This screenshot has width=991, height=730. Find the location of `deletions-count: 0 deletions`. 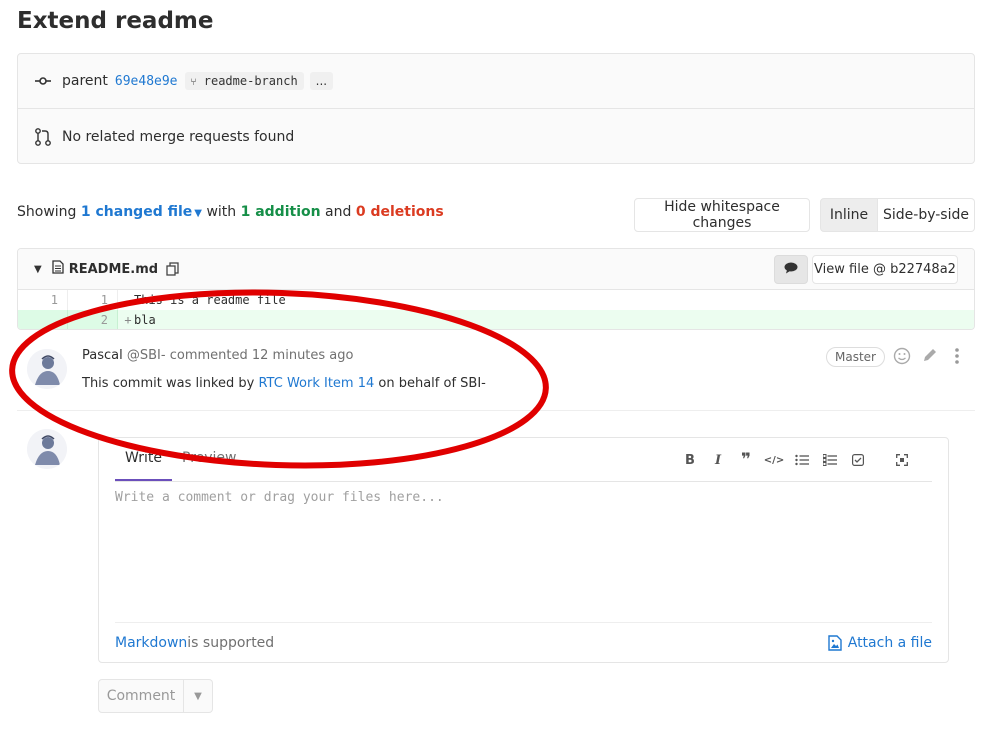

deletions-count: 0 deletions is located at coordinates (399, 212).